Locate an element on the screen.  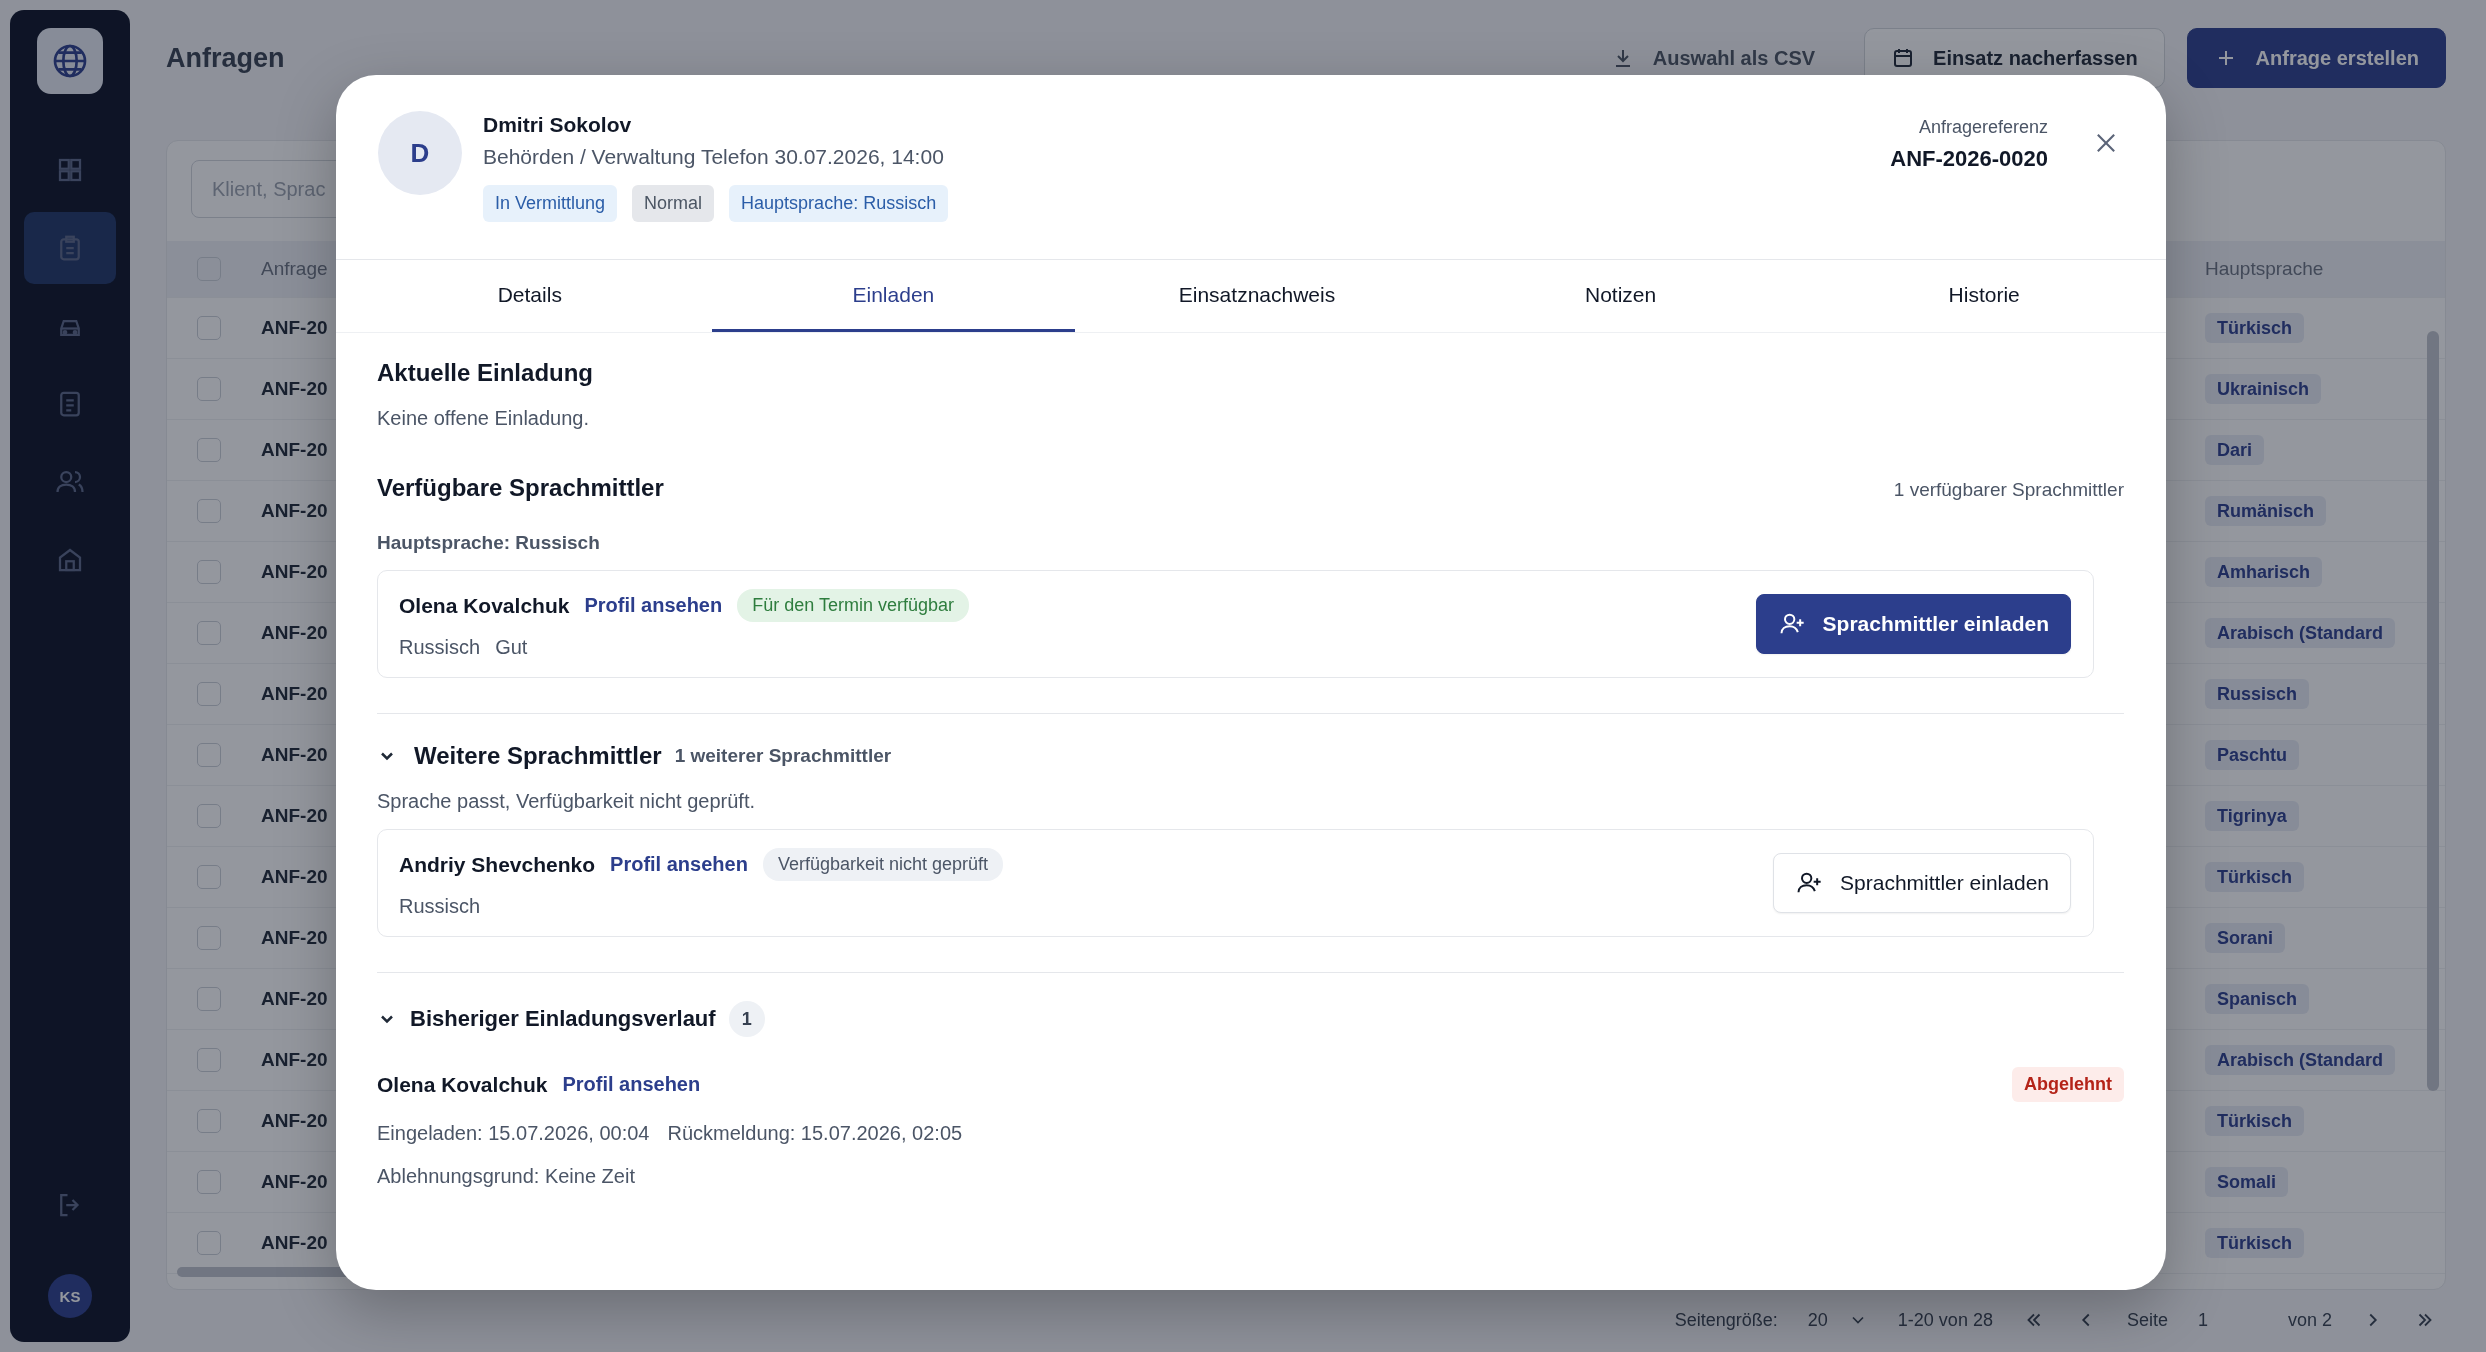
reference-number: ANF-2026-0020 is located at coordinates (1969, 159).